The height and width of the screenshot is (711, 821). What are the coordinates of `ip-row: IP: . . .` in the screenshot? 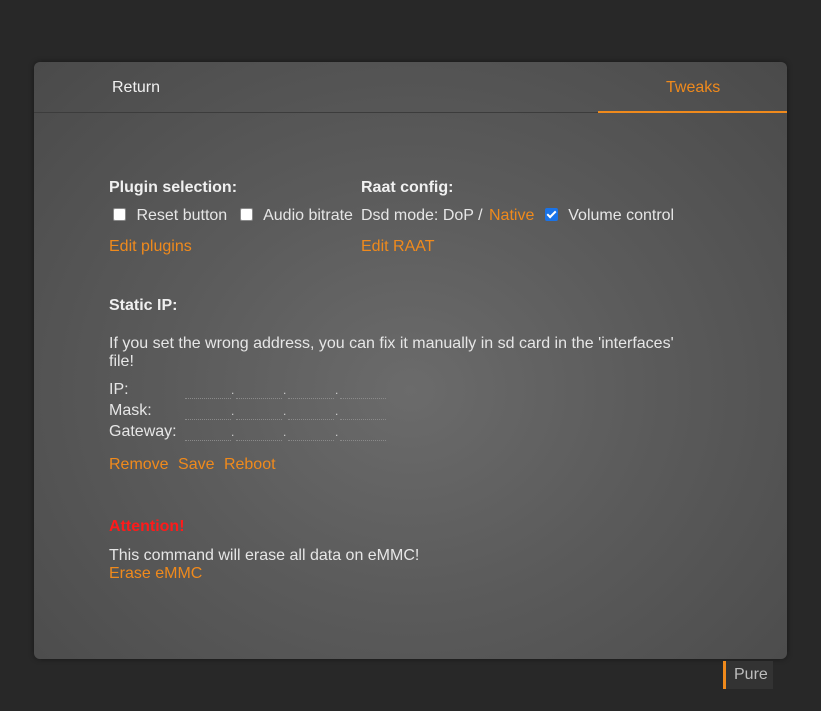 It's located at (259, 391).